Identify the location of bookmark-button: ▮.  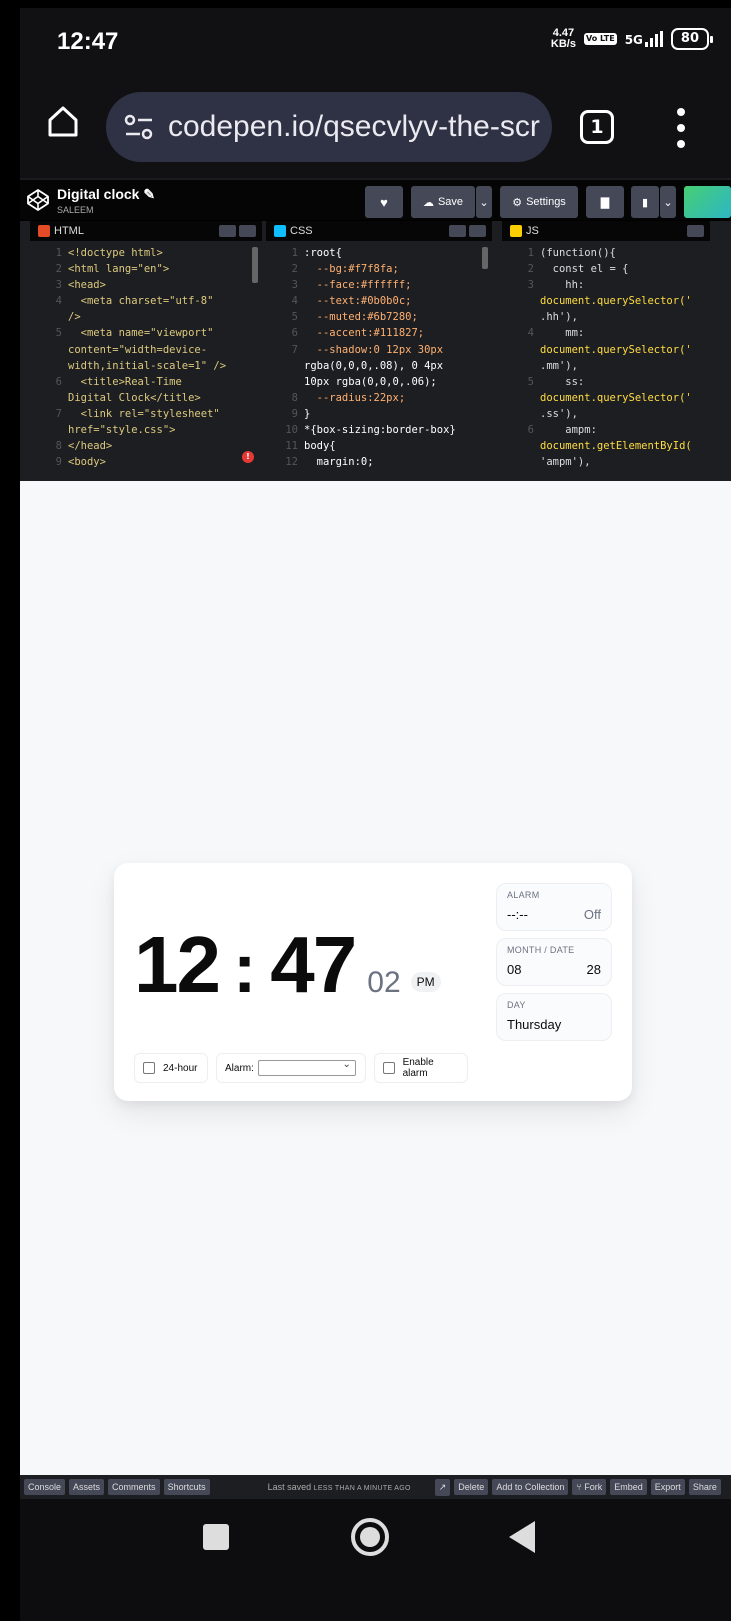
(645, 202).